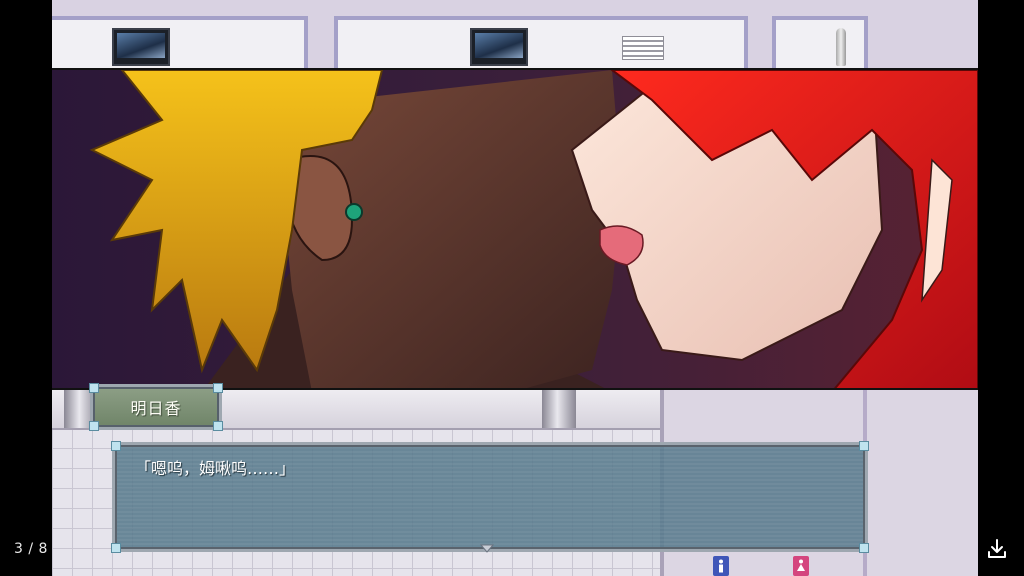 This screenshot has width=1024, height=576. Describe the element at coordinates (559, 409) in the screenshot. I see `pillar` at that location.